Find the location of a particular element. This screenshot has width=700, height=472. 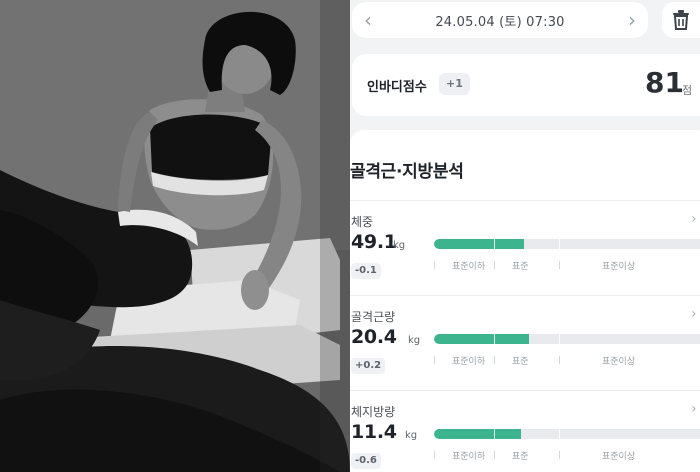

metric-row: 골격근량 › 20.4 kg +0.2 표준이하 표준 표준이상 is located at coordinates (525, 342).